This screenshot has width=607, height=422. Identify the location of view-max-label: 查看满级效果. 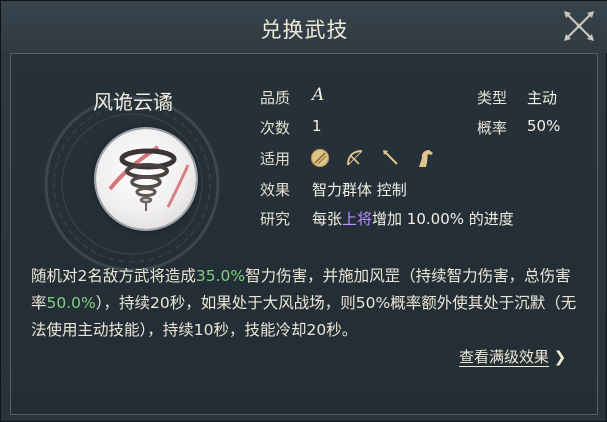
(504, 357).